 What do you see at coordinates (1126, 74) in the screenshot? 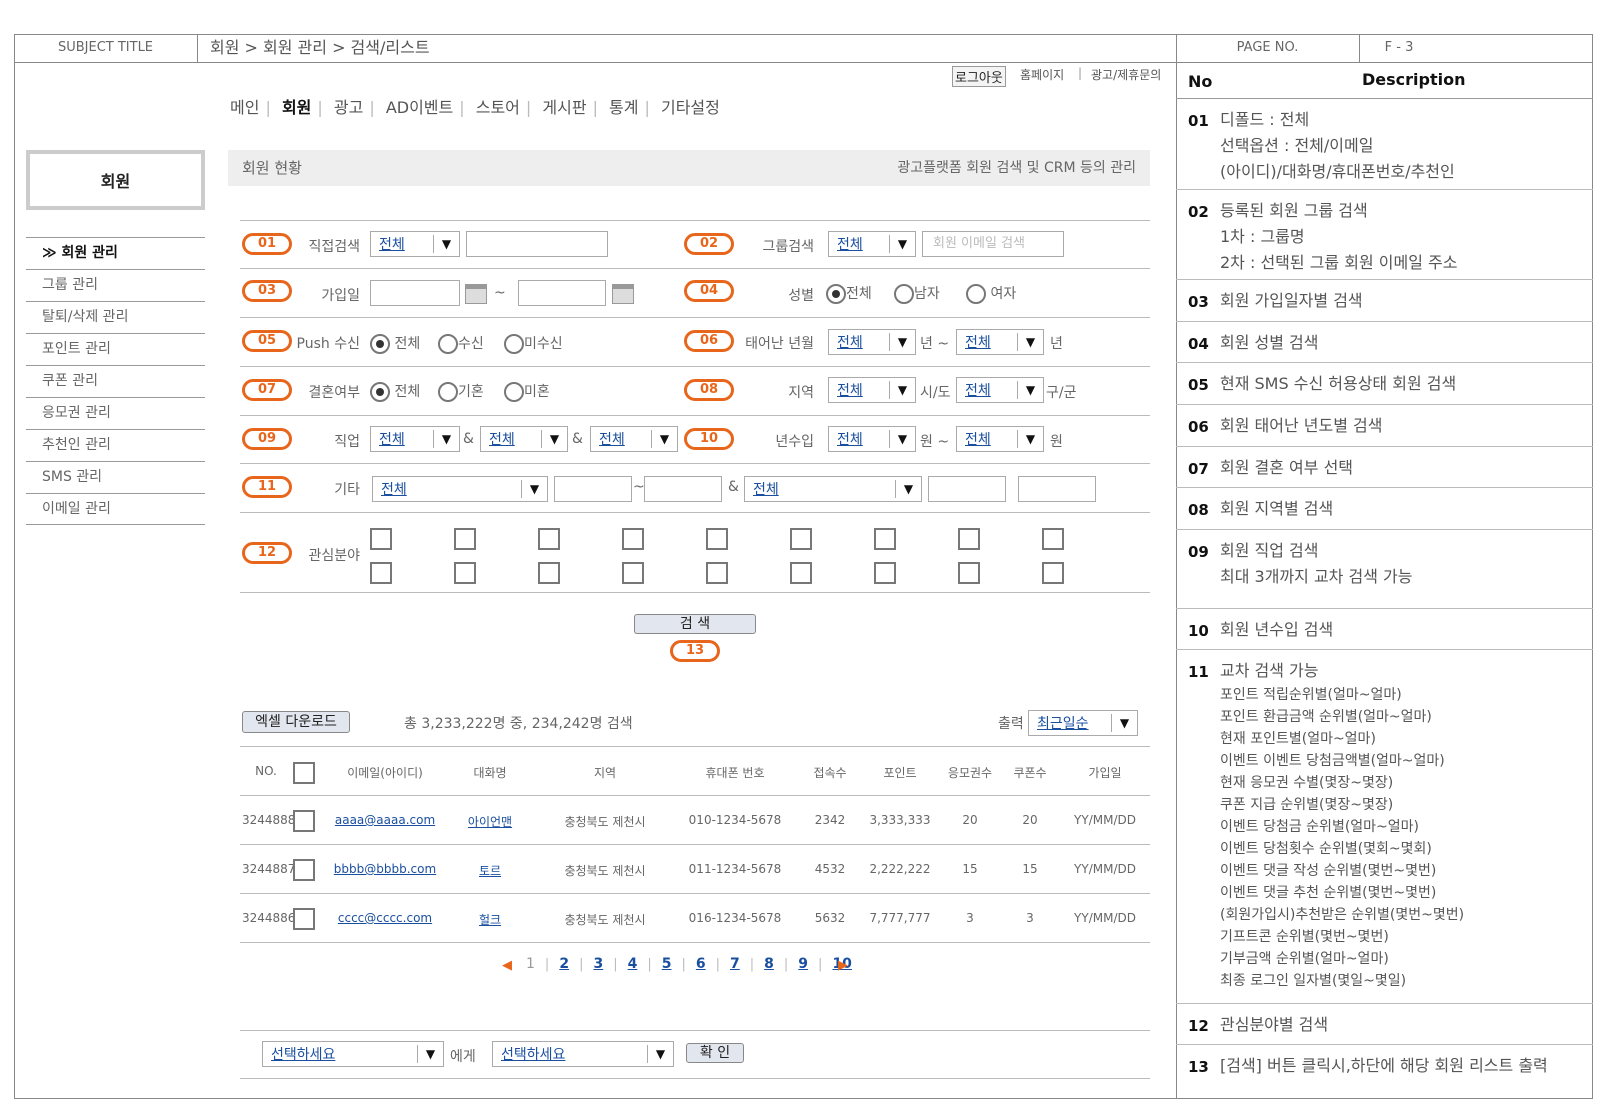
I see `partner-link: 광고/제휴문의` at bounding box center [1126, 74].